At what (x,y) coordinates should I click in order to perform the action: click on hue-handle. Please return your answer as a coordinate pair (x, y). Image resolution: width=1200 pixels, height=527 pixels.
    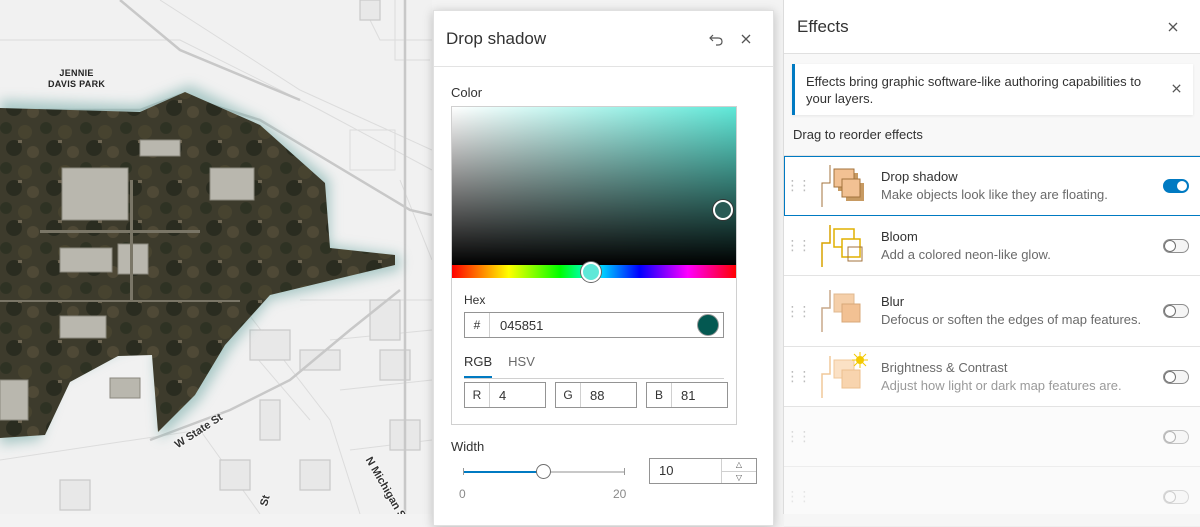
    Looking at the image, I should click on (591, 272).